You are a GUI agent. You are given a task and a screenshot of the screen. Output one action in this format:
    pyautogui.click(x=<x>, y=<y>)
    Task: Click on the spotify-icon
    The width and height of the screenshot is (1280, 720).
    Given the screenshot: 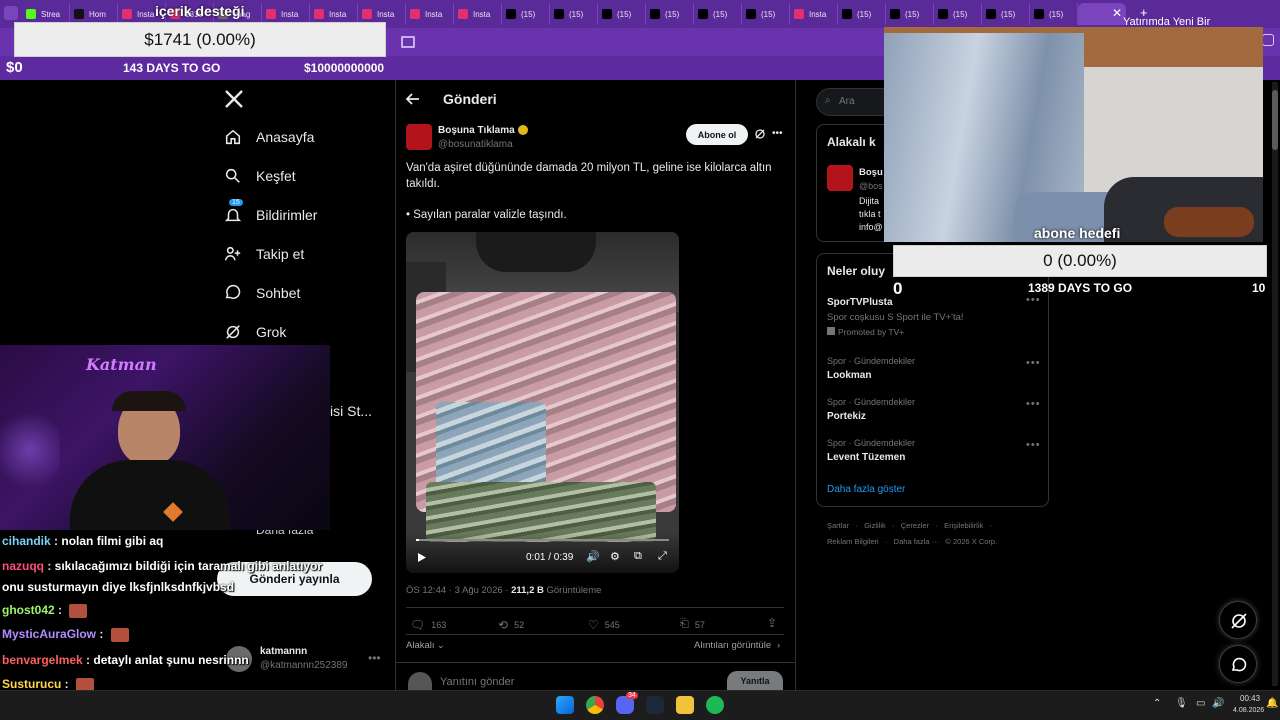 What is the action you would take?
    pyautogui.click(x=715, y=705)
    